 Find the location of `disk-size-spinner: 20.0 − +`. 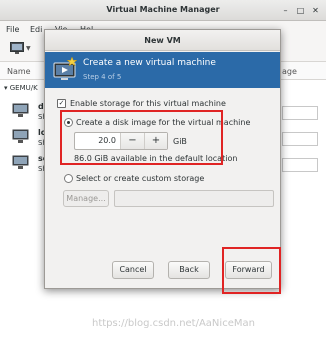

disk-size-spinner: 20.0 − + is located at coordinates (121, 141).